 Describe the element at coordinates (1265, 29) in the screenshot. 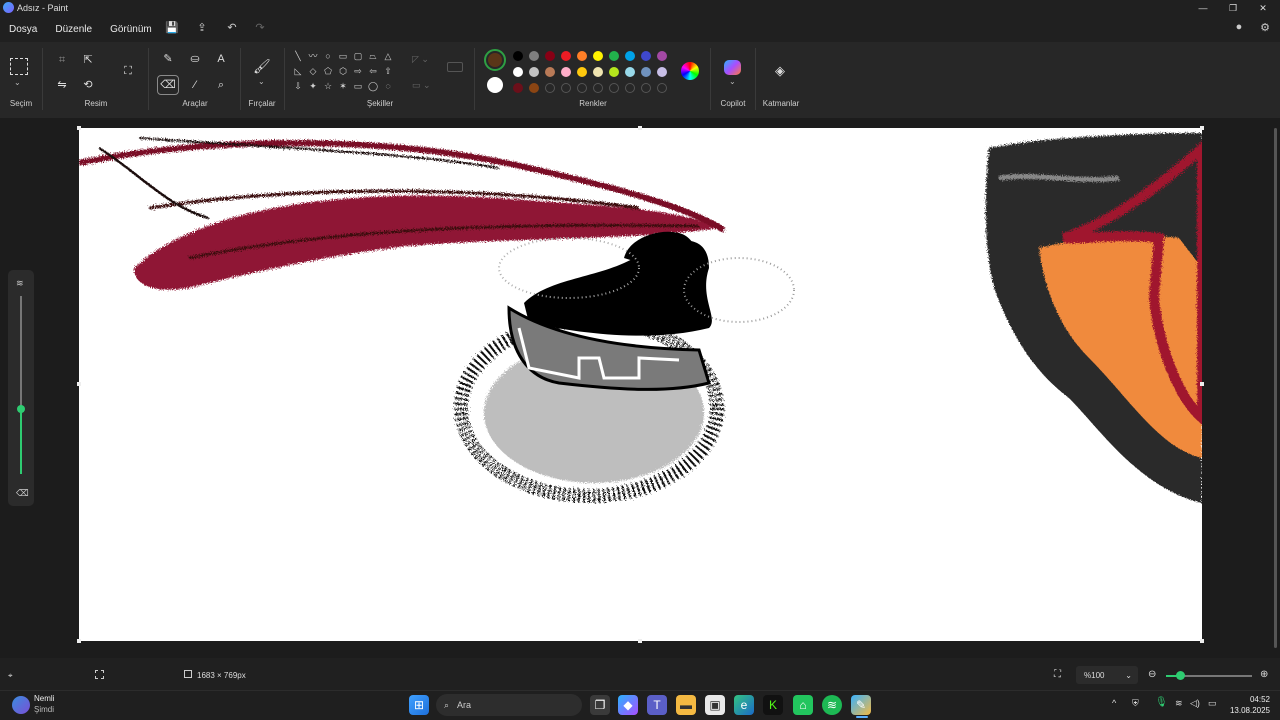

I see `settings-gear-icon: ⚙` at that location.